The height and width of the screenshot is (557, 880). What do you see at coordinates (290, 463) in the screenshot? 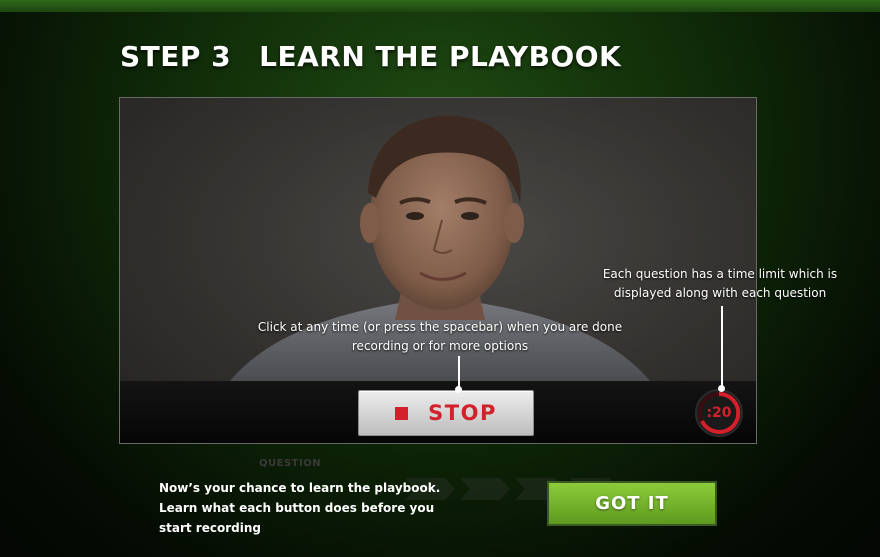
I see `question-label: QUESTION` at bounding box center [290, 463].